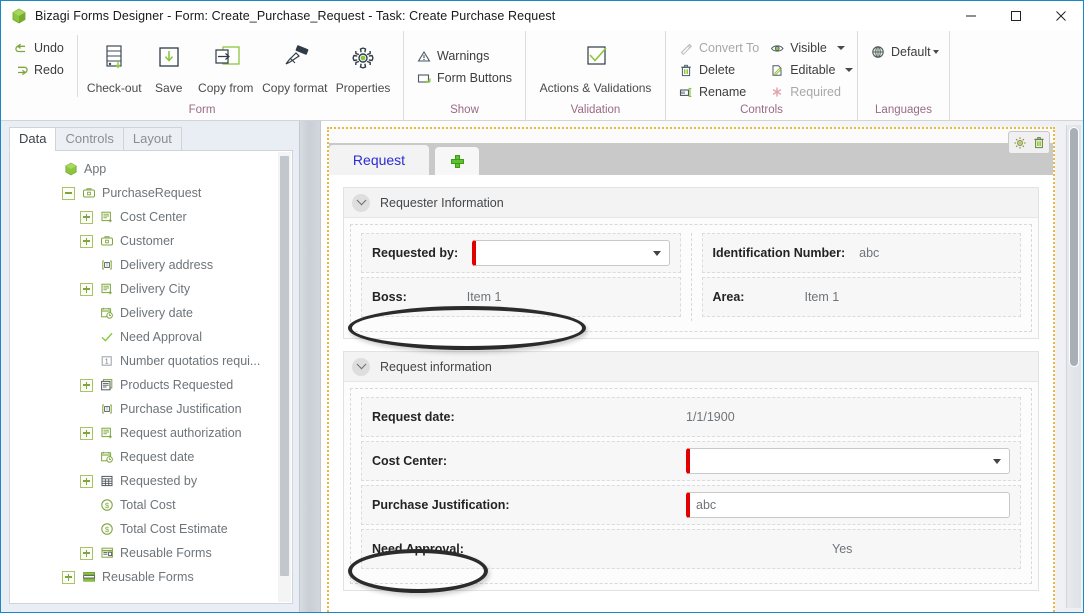 The height and width of the screenshot is (613, 1084). I want to click on tree-item: $ Total Cost, so click(145, 505).